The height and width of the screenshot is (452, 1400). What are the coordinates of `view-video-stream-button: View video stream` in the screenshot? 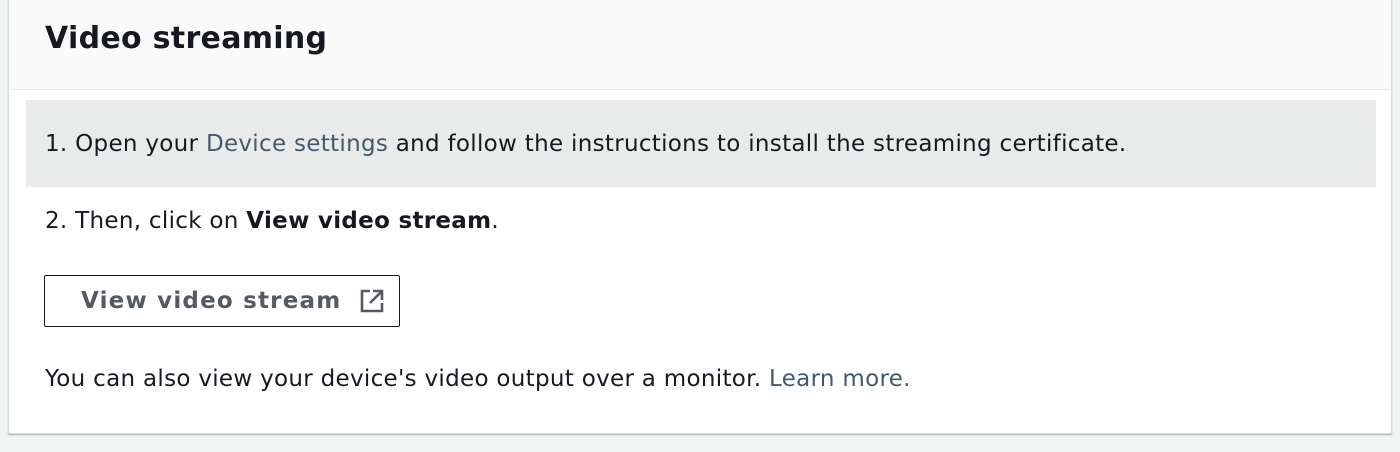 It's located at (222, 301).